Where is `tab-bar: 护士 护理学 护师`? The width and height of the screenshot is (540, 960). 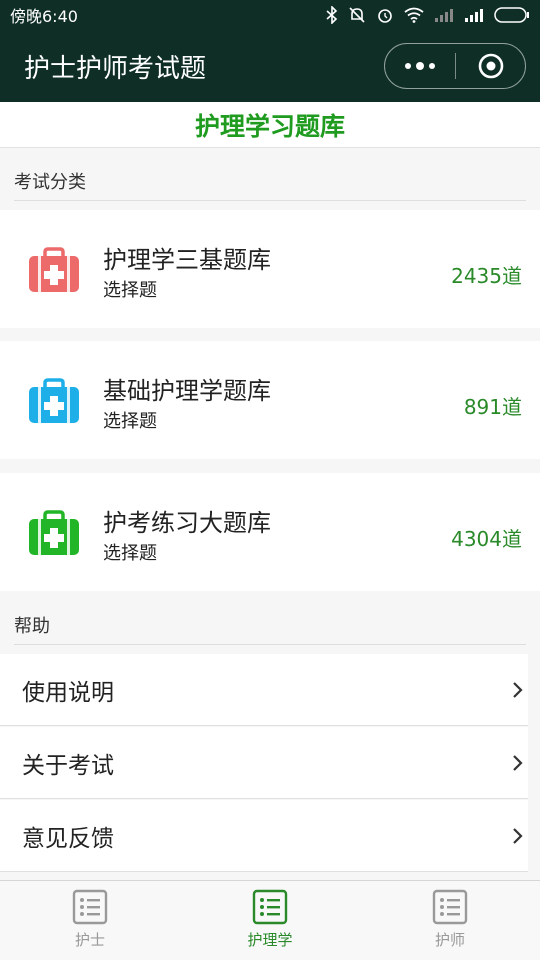 tab-bar: 护士 护理学 护师 is located at coordinates (270, 920).